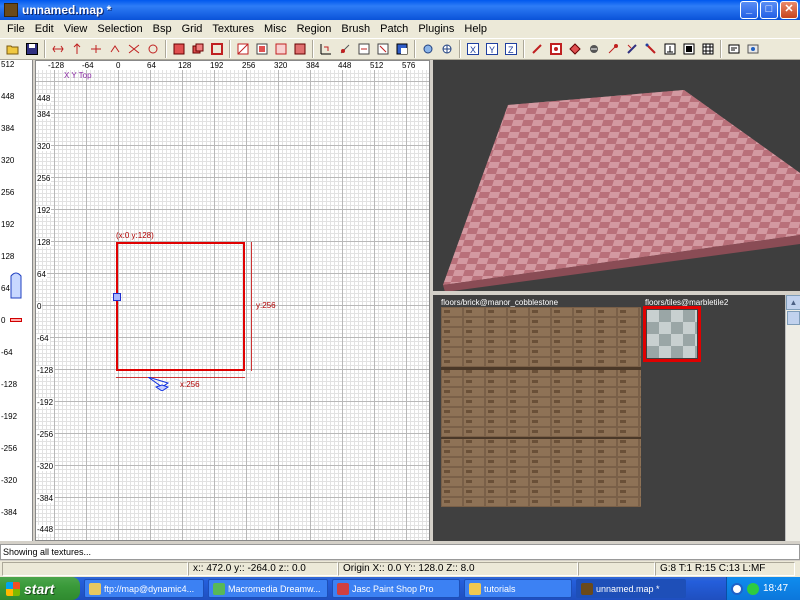 The width and height of the screenshot is (800, 600). Describe the element at coordinates (13, 49) in the screenshot. I see `open-icon` at that location.